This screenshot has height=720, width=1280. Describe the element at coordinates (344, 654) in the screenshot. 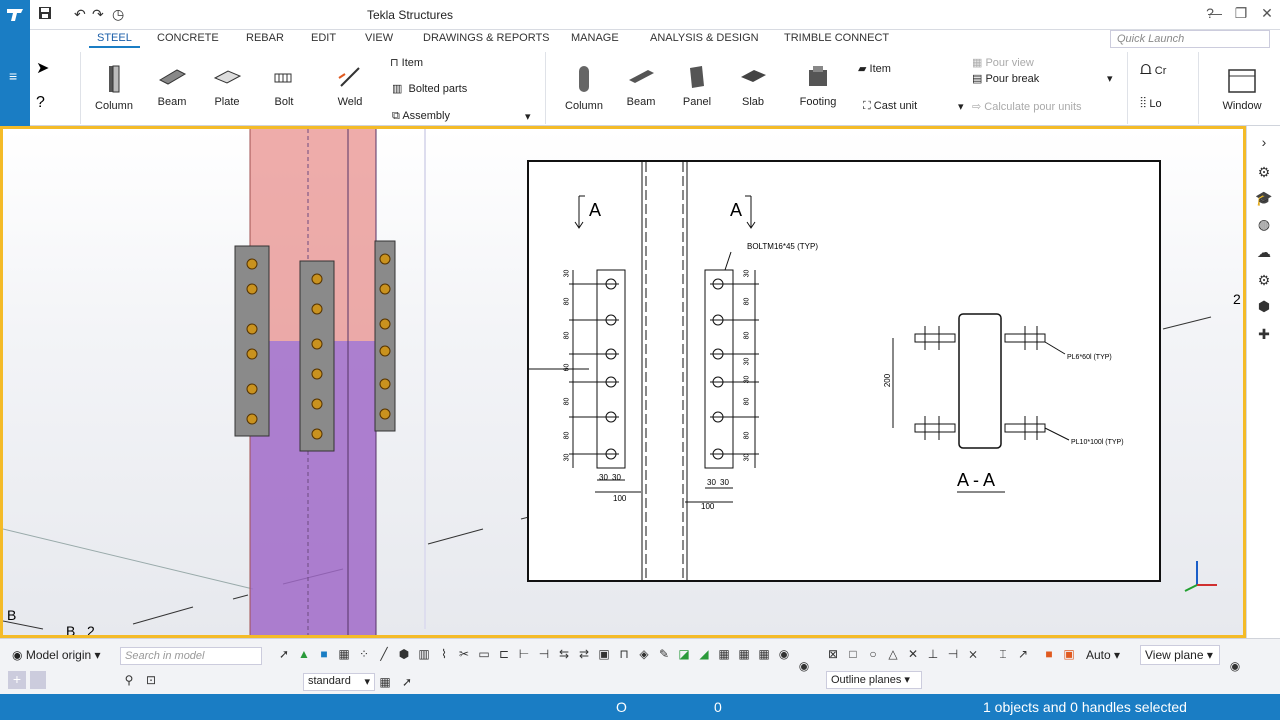

I see `select-grid-icon: ▦` at that location.